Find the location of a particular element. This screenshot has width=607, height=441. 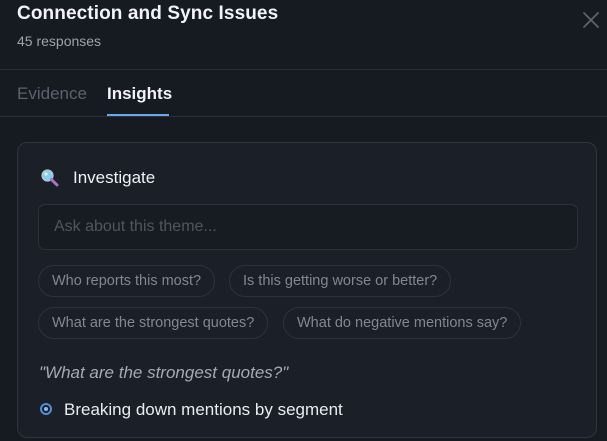

suggestion-chip-negative-mentions: What do negative mentions say? is located at coordinates (402, 323).